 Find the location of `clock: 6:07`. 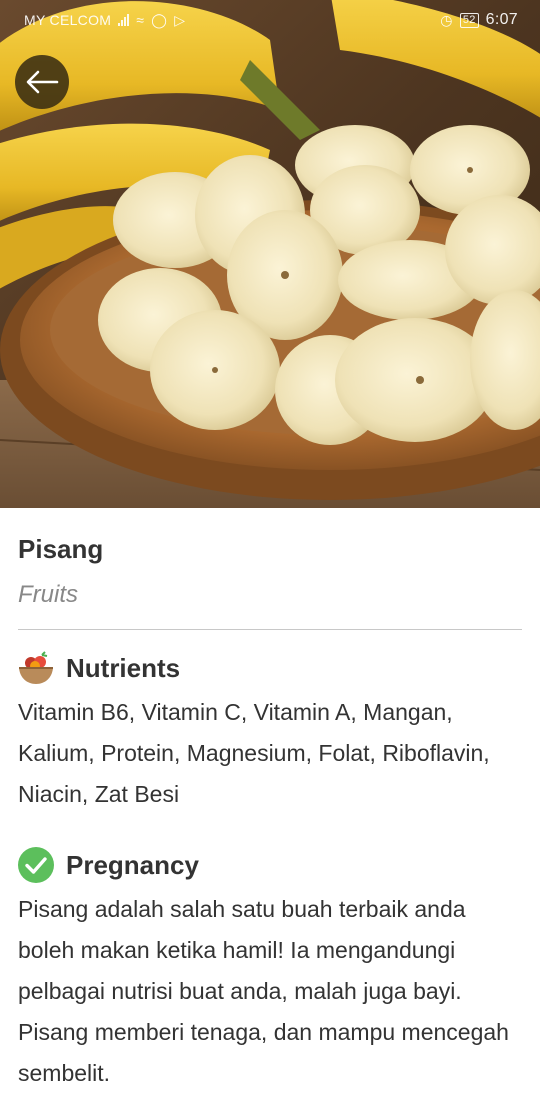

clock: 6:07 is located at coordinates (501, 19).